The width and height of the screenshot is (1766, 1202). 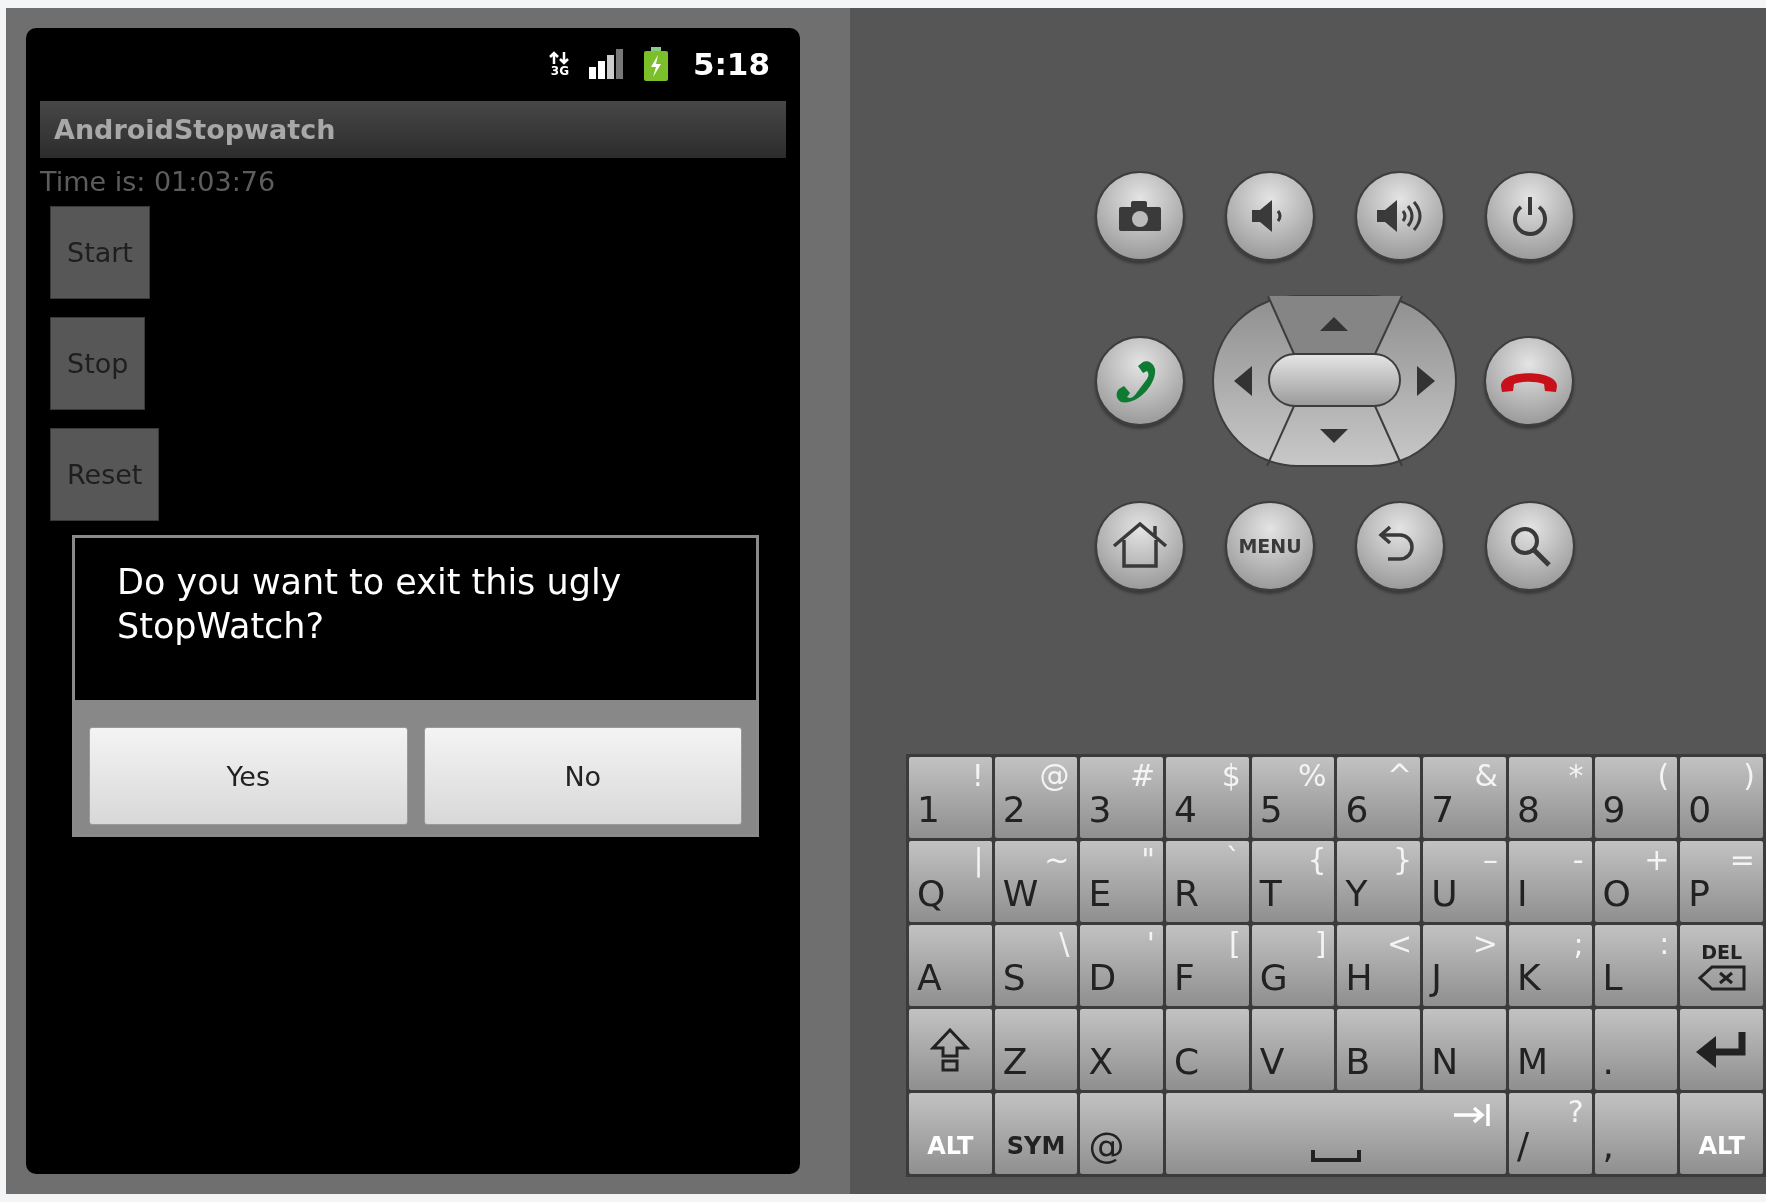 What do you see at coordinates (1320, 944) in the screenshot?
I see `alt-character: ]` at bounding box center [1320, 944].